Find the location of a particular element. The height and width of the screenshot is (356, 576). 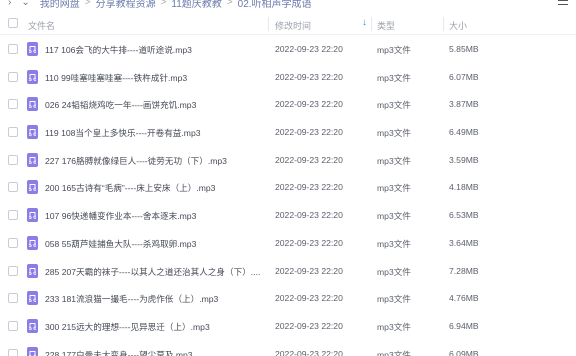

back-arrow-icon: › is located at coordinates (9, 4).